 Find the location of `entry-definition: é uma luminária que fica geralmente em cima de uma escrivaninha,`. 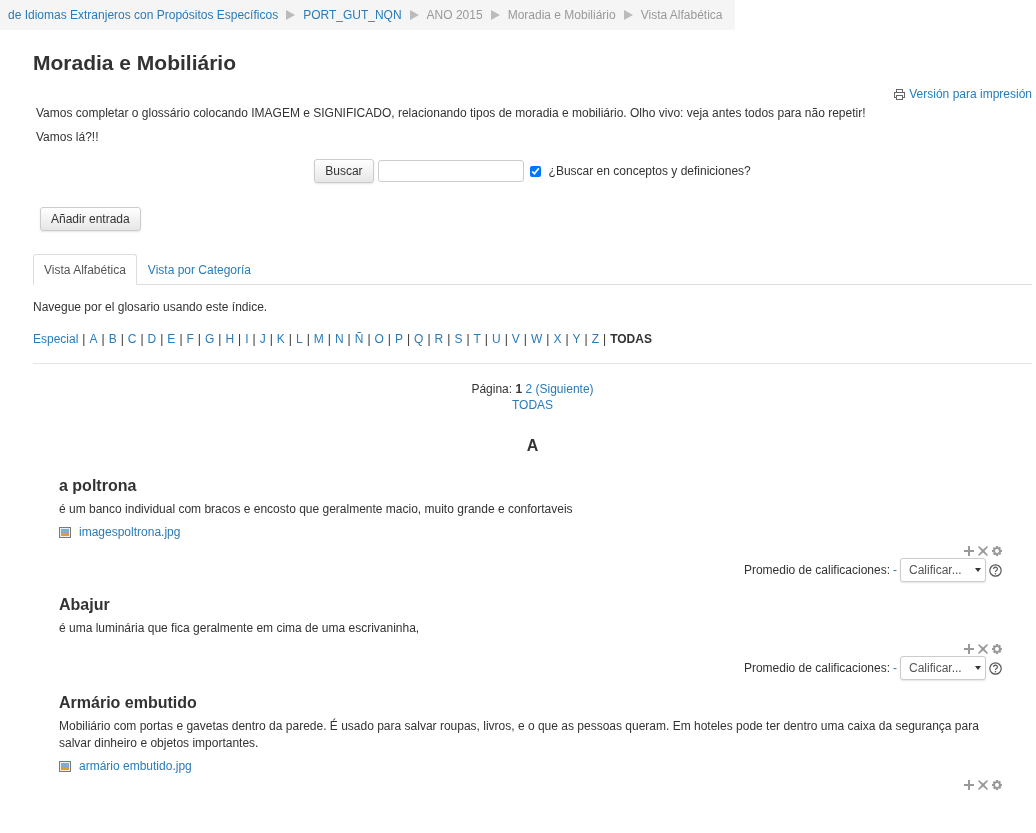

entry-definition: é uma luminária que fica geralmente em cima de uma escrivaninha, is located at coordinates (240, 628).